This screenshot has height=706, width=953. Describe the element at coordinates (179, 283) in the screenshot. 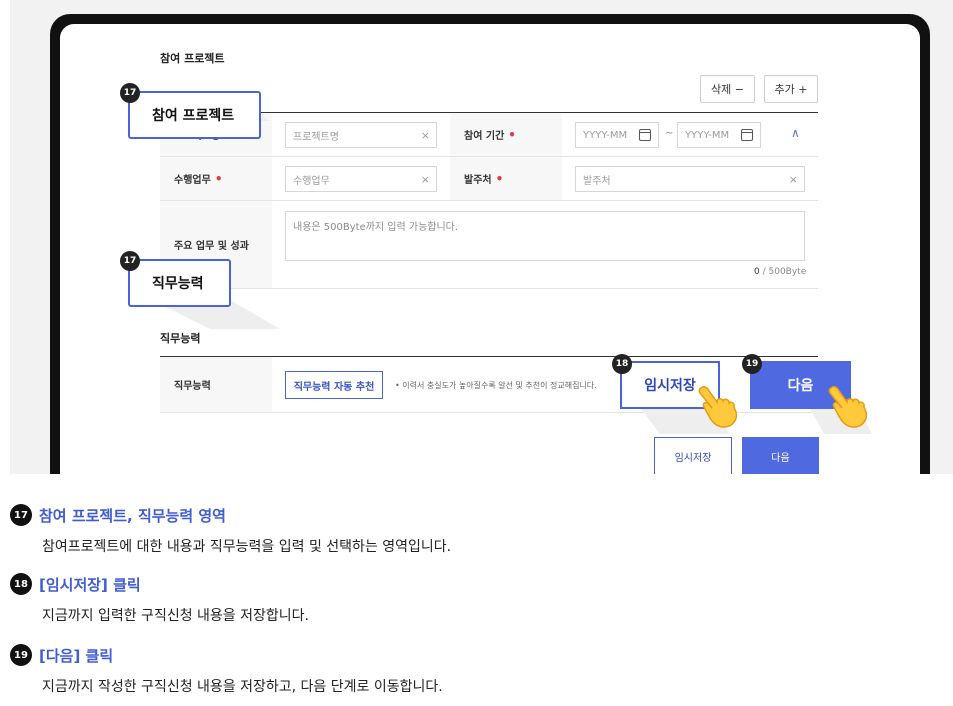

I see `skill-callout-box: 직무능력` at that location.